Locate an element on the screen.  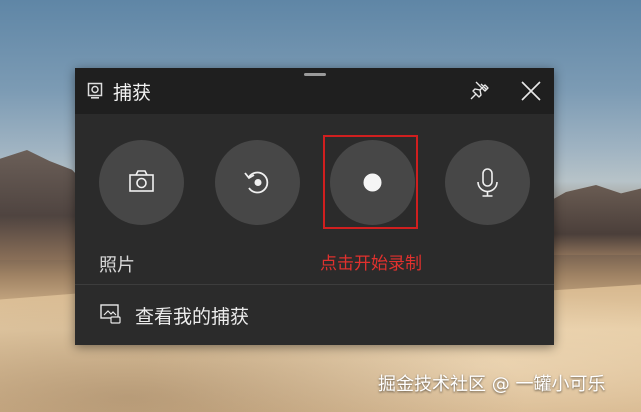
close-icon is located at coordinates (531, 91).